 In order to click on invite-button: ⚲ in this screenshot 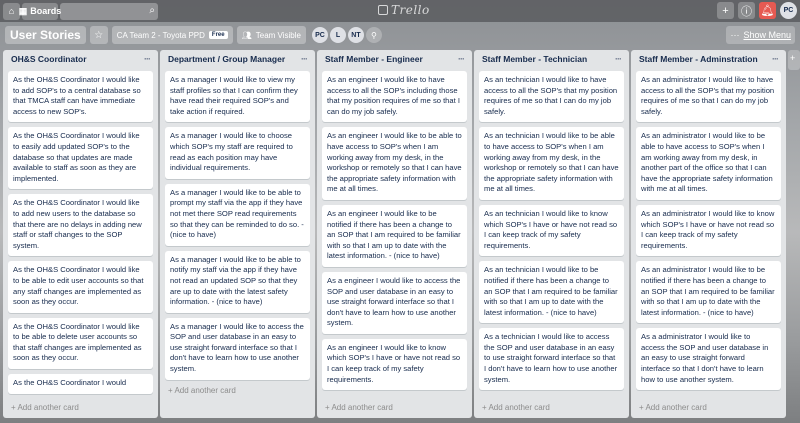, I will do `click(373, 35)`.